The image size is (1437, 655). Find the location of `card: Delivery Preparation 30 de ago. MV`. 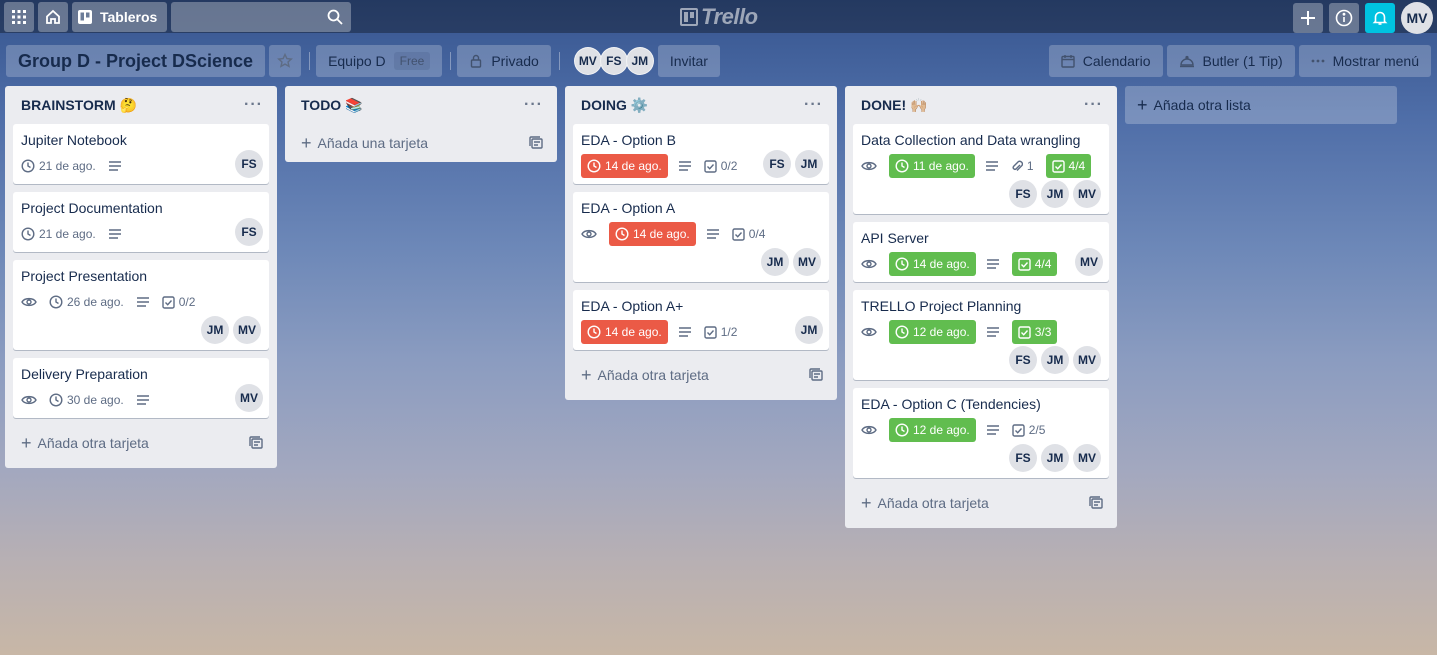

card: Delivery Preparation 30 de ago. MV is located at coordinates (141, 388).